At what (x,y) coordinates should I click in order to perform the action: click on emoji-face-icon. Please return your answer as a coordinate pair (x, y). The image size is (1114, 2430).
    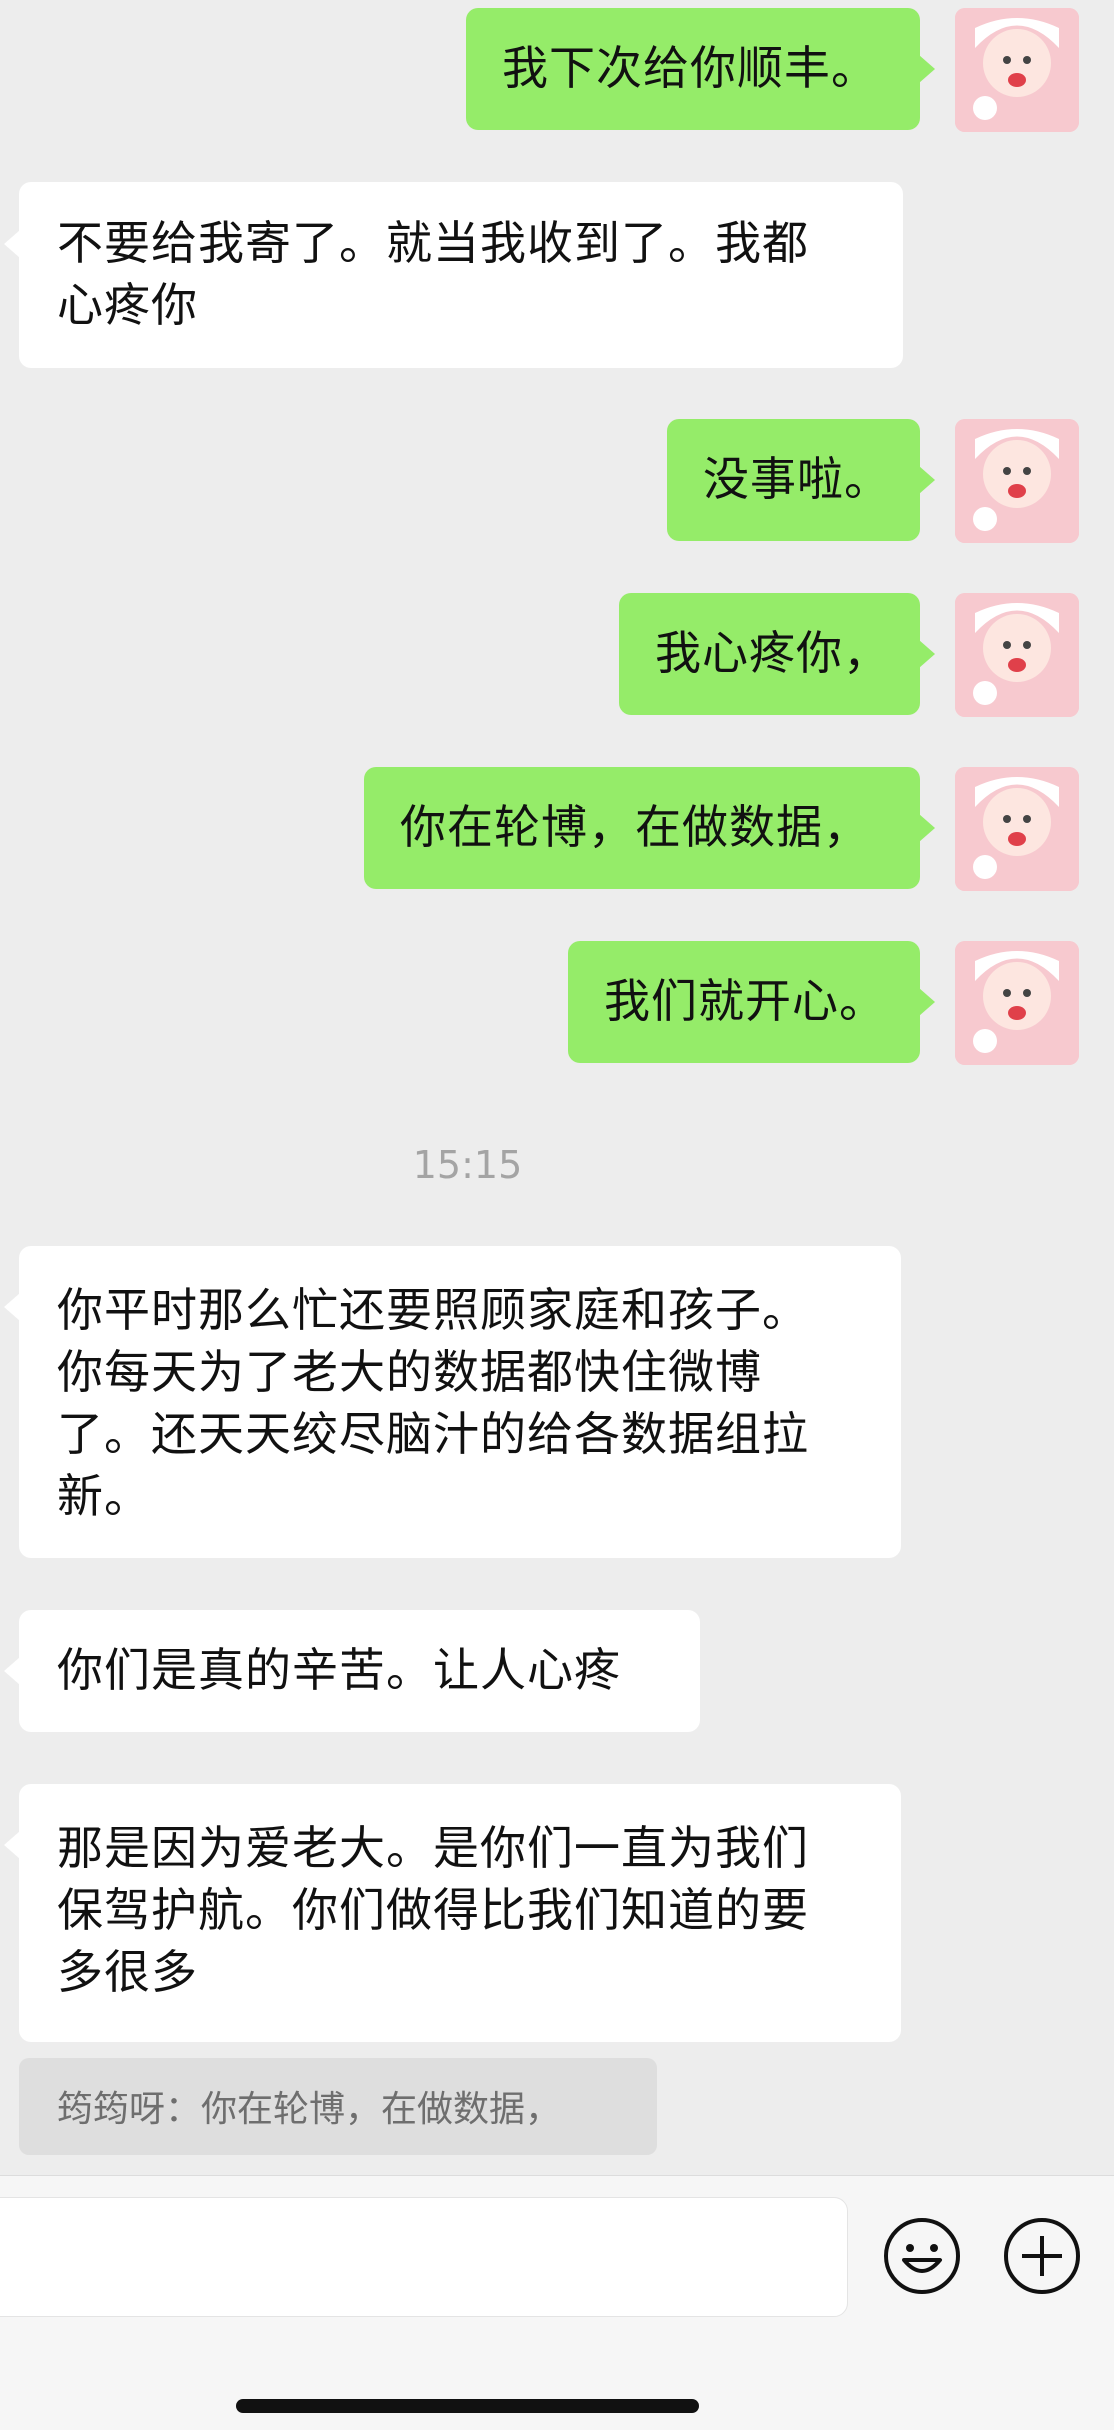
    Looking at the image, I should click on (922, 2256).